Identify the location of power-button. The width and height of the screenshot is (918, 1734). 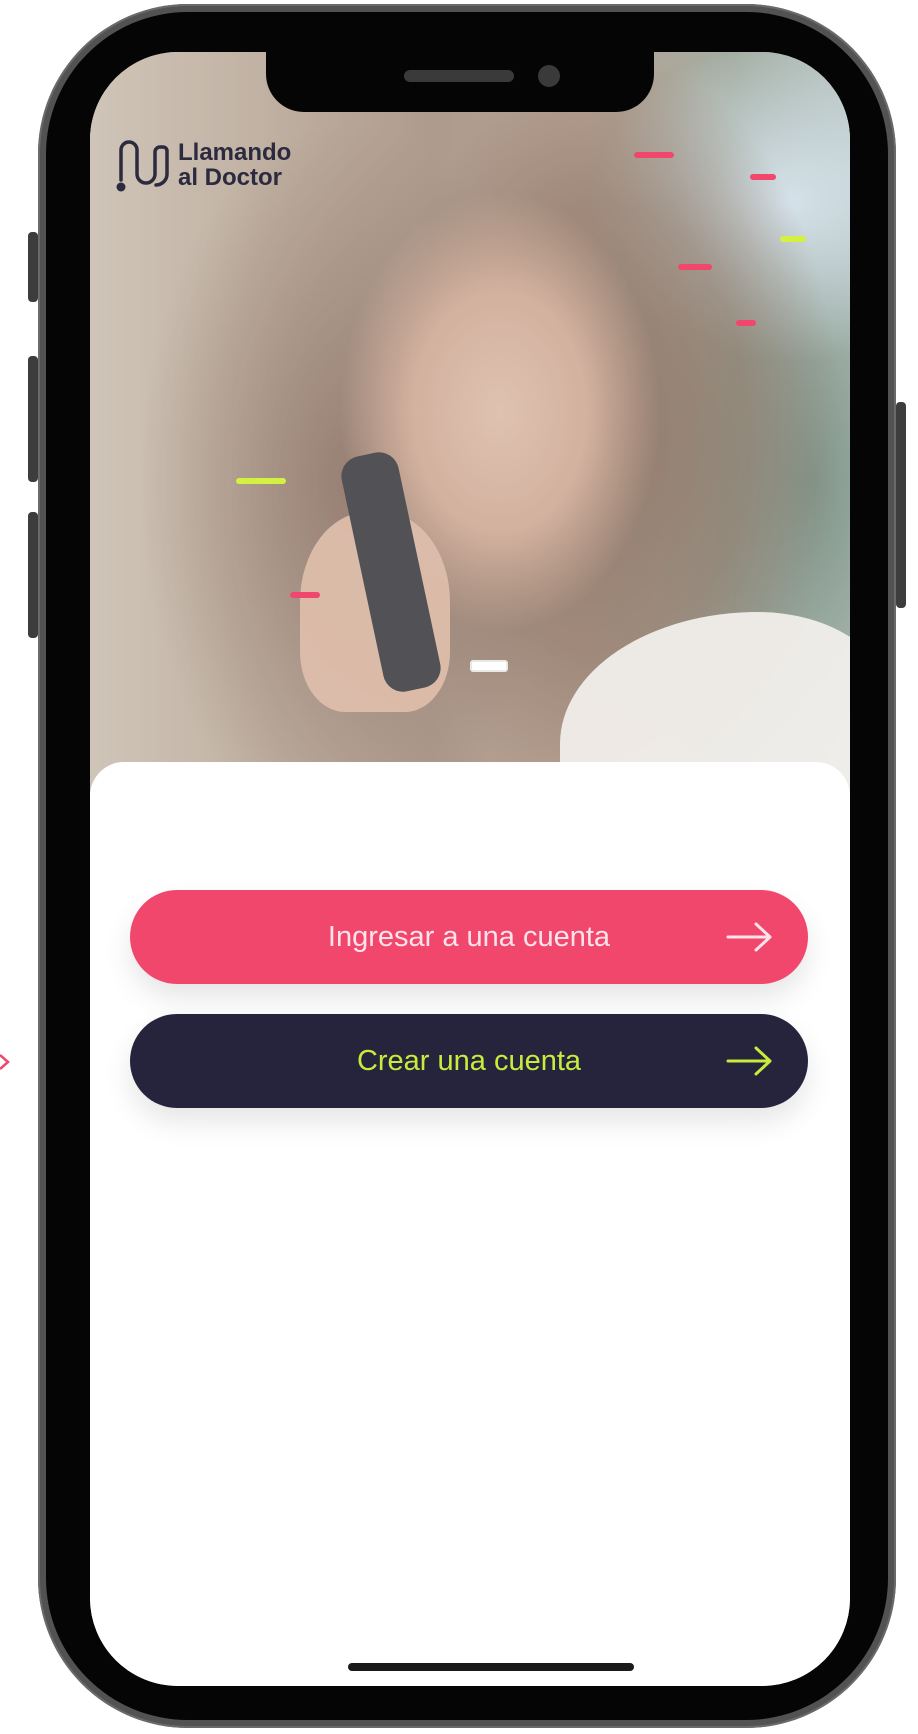
(901, 505).